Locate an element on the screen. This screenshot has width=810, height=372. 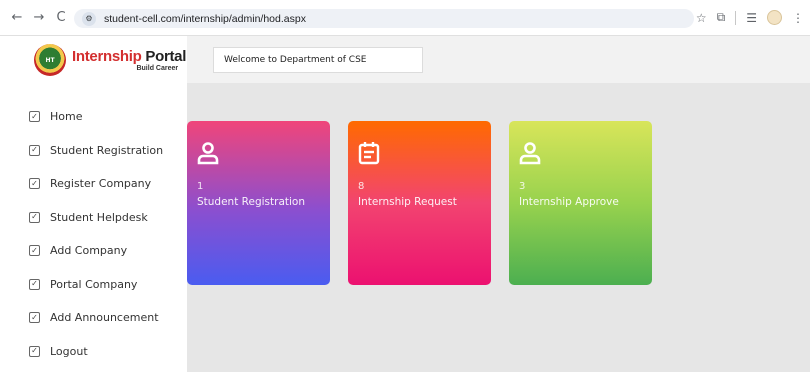
logo-title: Internship Portal is located at coordinates (129, 56).